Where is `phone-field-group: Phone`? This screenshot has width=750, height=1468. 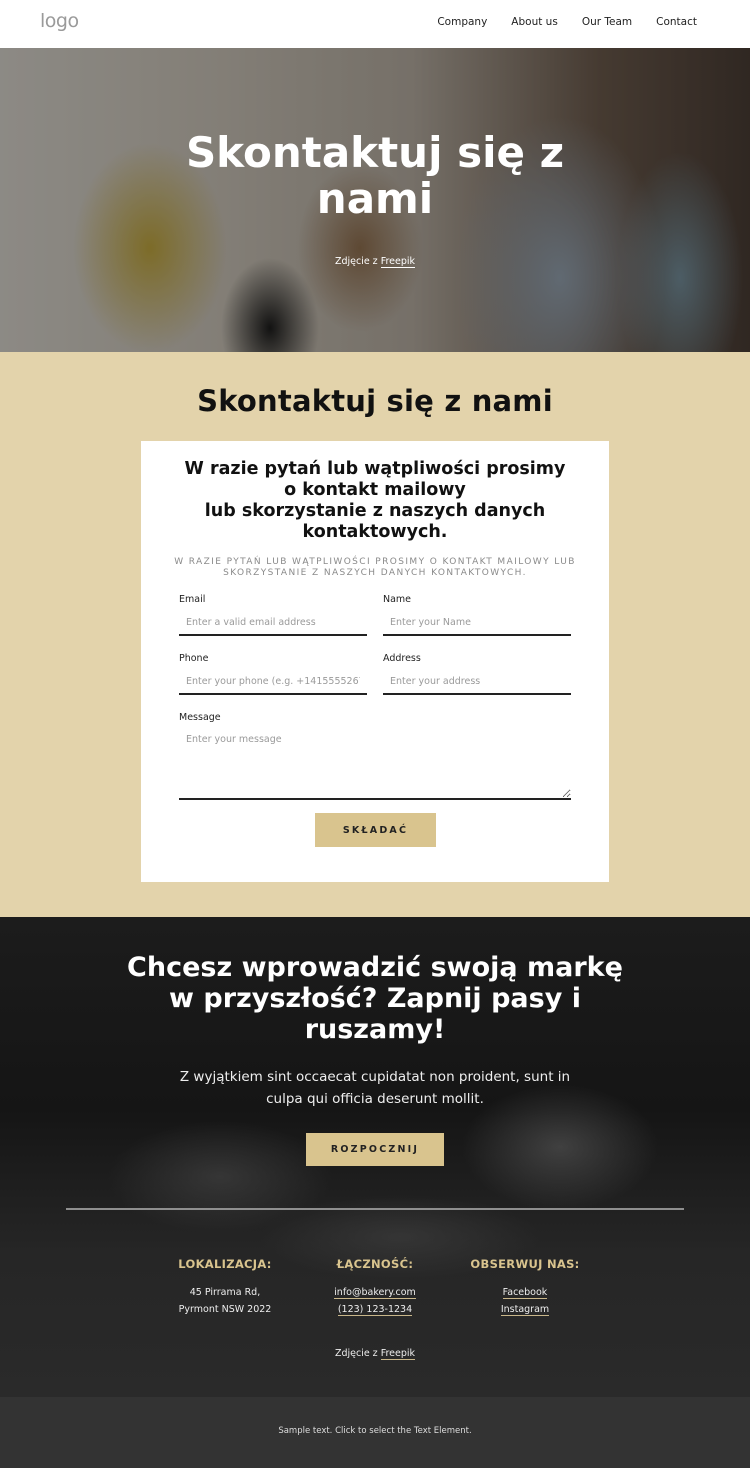 phone-field-group: Phone is located at coordinates (273, 674).